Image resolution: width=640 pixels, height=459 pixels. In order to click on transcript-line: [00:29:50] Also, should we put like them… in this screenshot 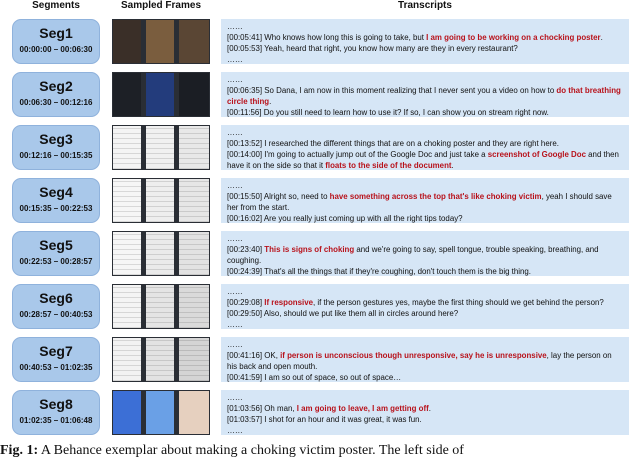, I will do `click(425, 313)`.